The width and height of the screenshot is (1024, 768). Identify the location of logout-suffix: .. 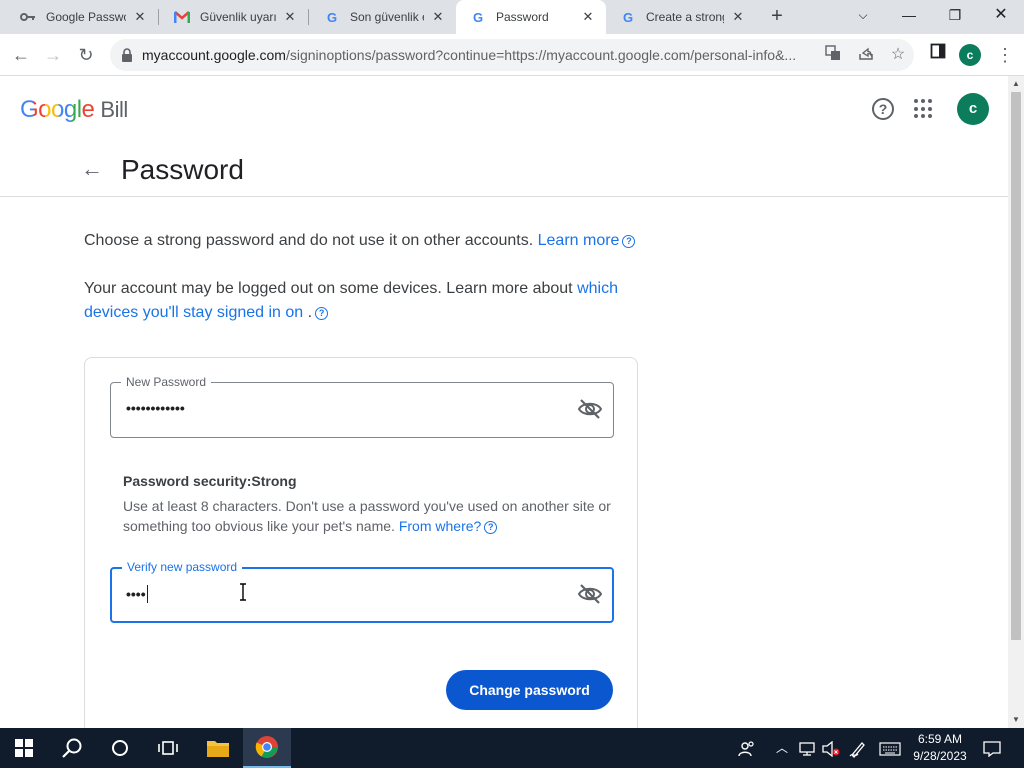
(310, 312).